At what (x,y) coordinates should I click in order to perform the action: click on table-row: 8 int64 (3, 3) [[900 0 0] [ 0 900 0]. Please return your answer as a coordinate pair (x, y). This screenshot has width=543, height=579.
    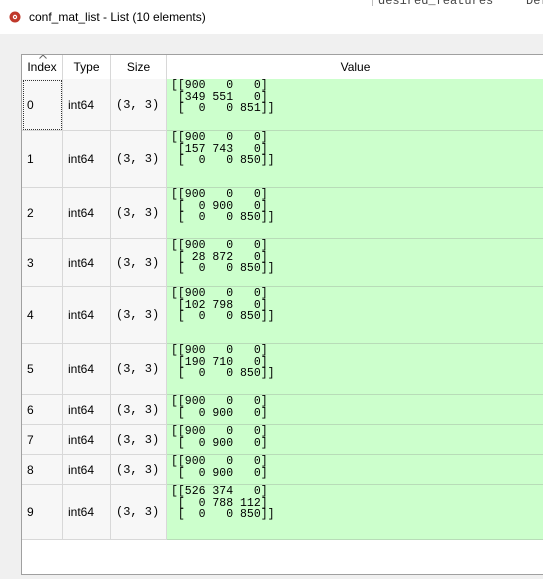
    Looking at the image, I should click on (282, 470).